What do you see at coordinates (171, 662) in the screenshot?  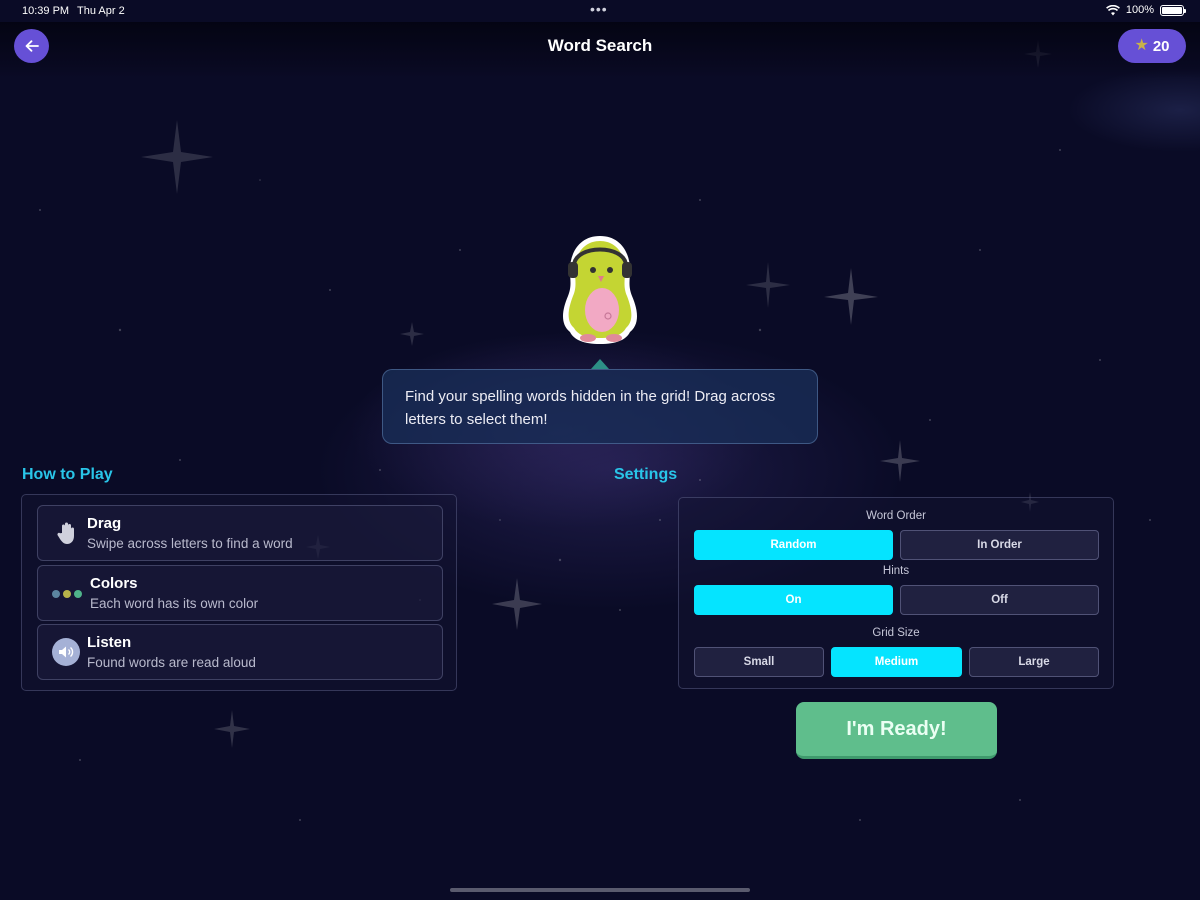 I see `howto-description: Found words are read aloud` at bounding box center [171, 662].